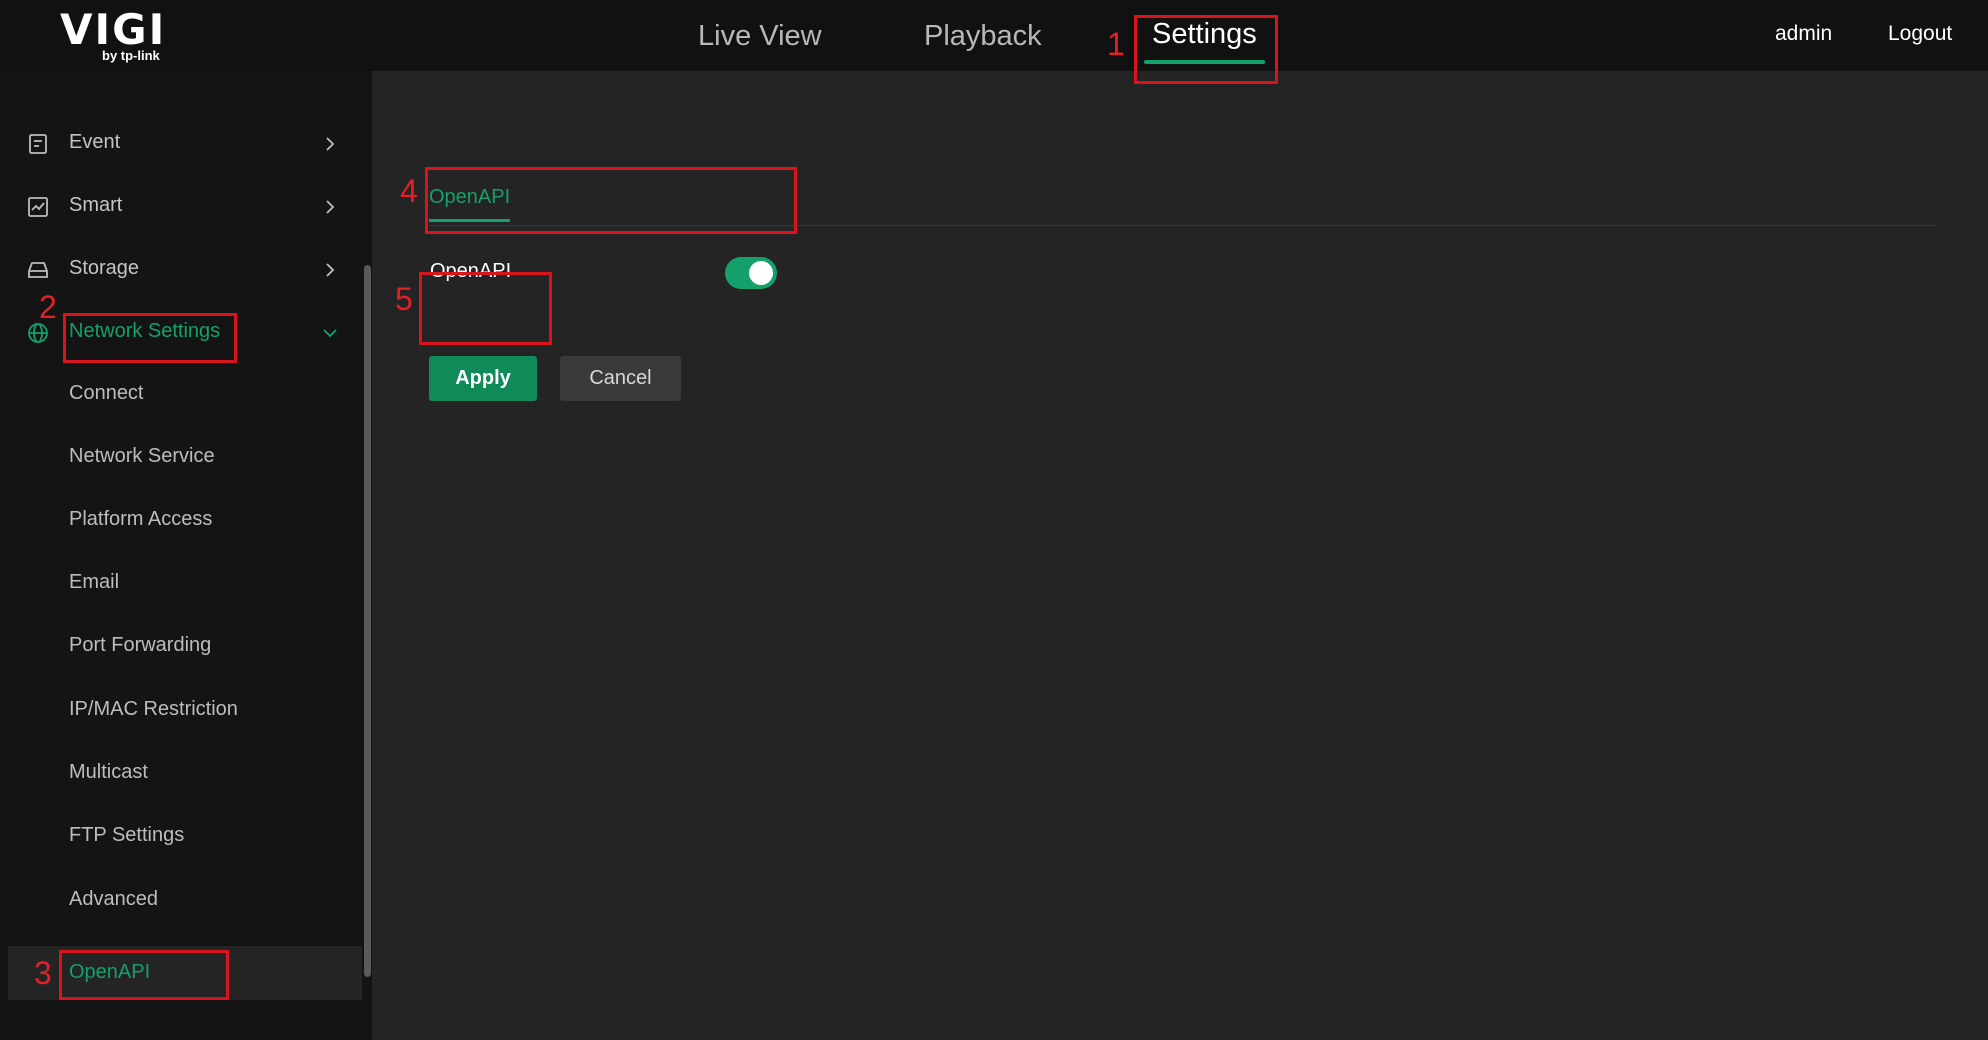 The width and height of the screenshot is (1988, 1040). Describe the element at coordinates (175, 144) in the screenshot. I see `sidebar-item-event: Event` at that location.